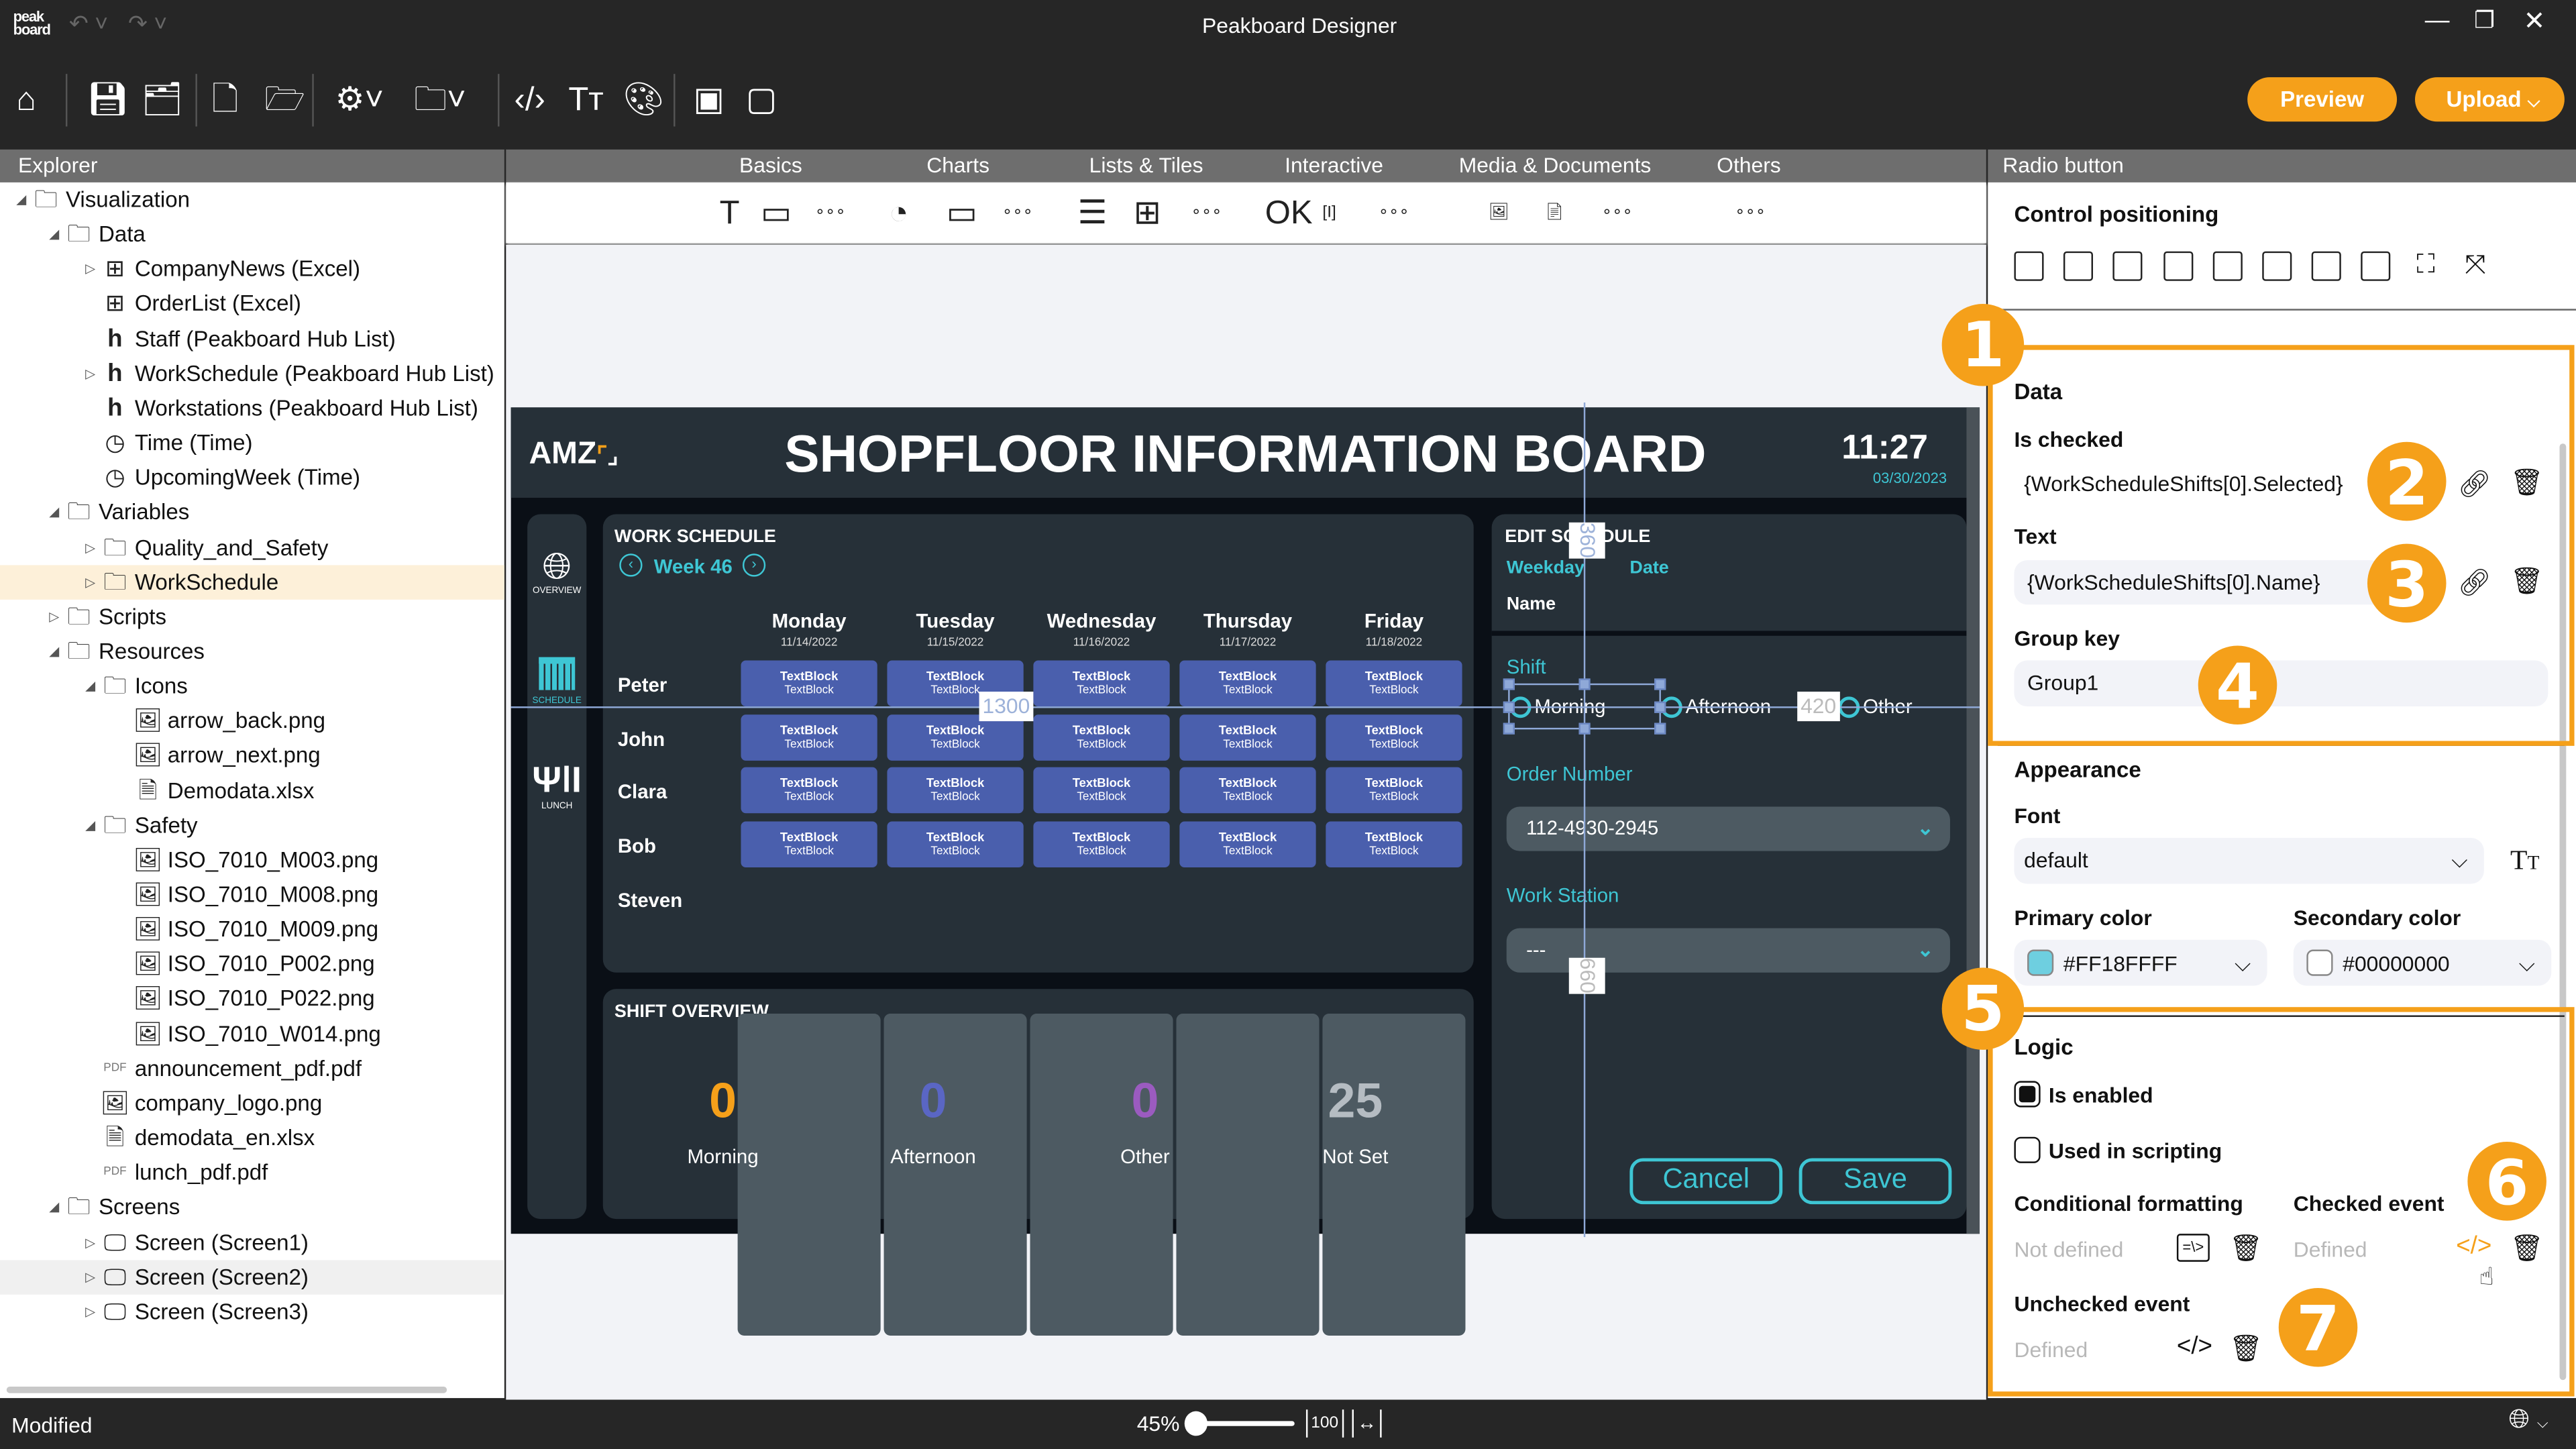 The image size is (2576, 1449). What do you see at coordinates (252, 1033) in the screenshot?
I see `tree-item: 🖼︎ ISO_7010_W014.png` at bounding box center [252, 1033].